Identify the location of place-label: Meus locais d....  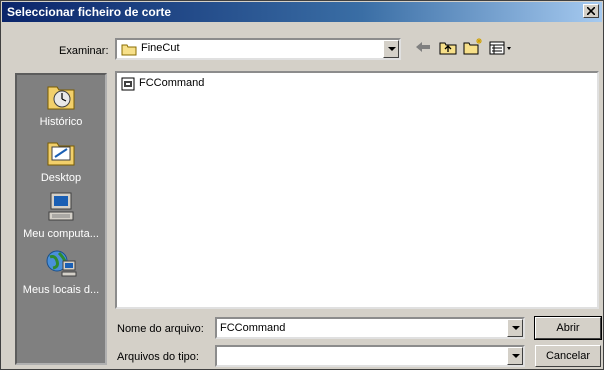
(61, 290).